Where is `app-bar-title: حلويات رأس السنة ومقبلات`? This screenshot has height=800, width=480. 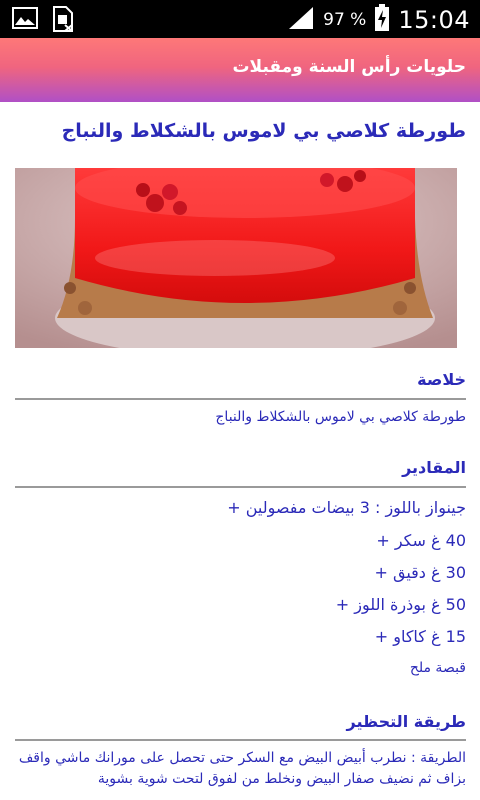 app-bar-title: حلويات رأس السنة ومقبلات is located at coordinates (349, 67).